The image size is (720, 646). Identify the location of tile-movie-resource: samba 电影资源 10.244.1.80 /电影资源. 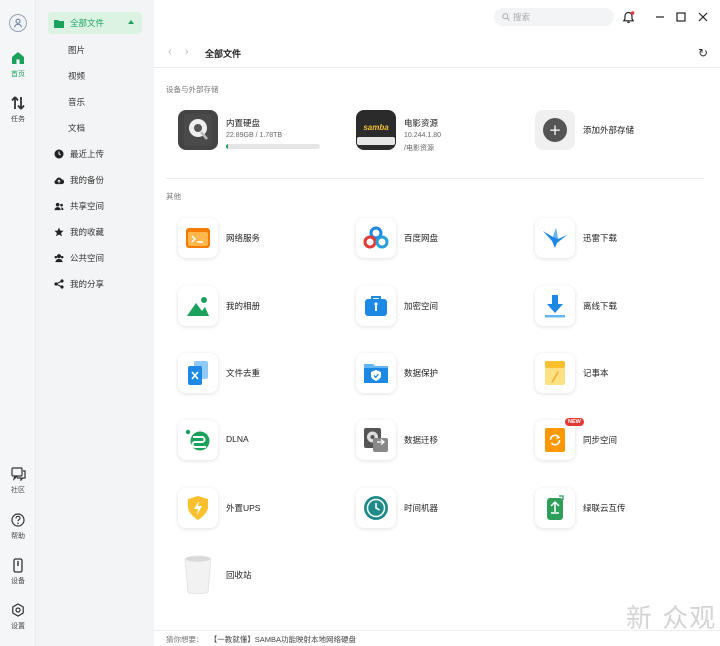
(441, 134).